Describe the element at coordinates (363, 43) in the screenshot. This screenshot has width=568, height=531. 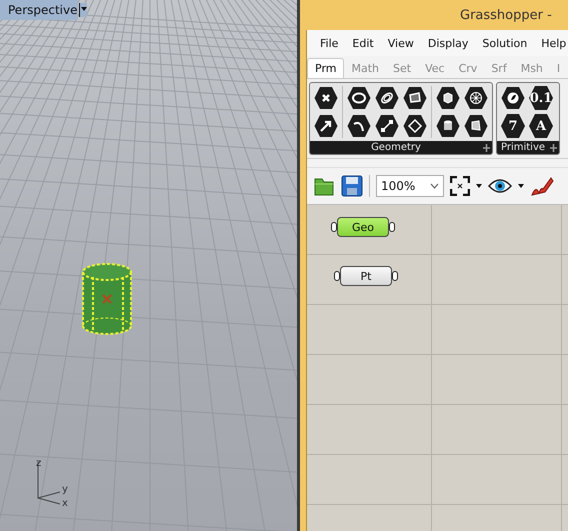
I see `menu-item: Edit` at that location.